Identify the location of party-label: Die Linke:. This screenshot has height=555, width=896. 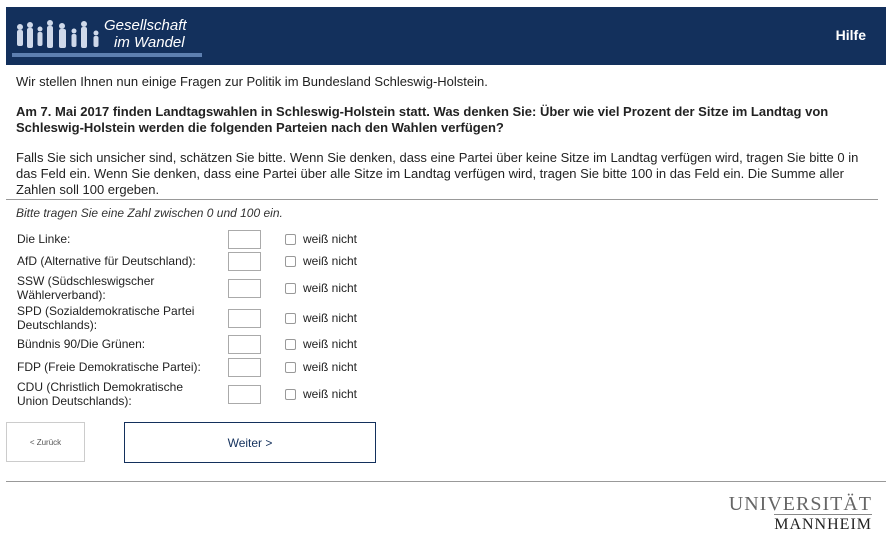
(44, 239).